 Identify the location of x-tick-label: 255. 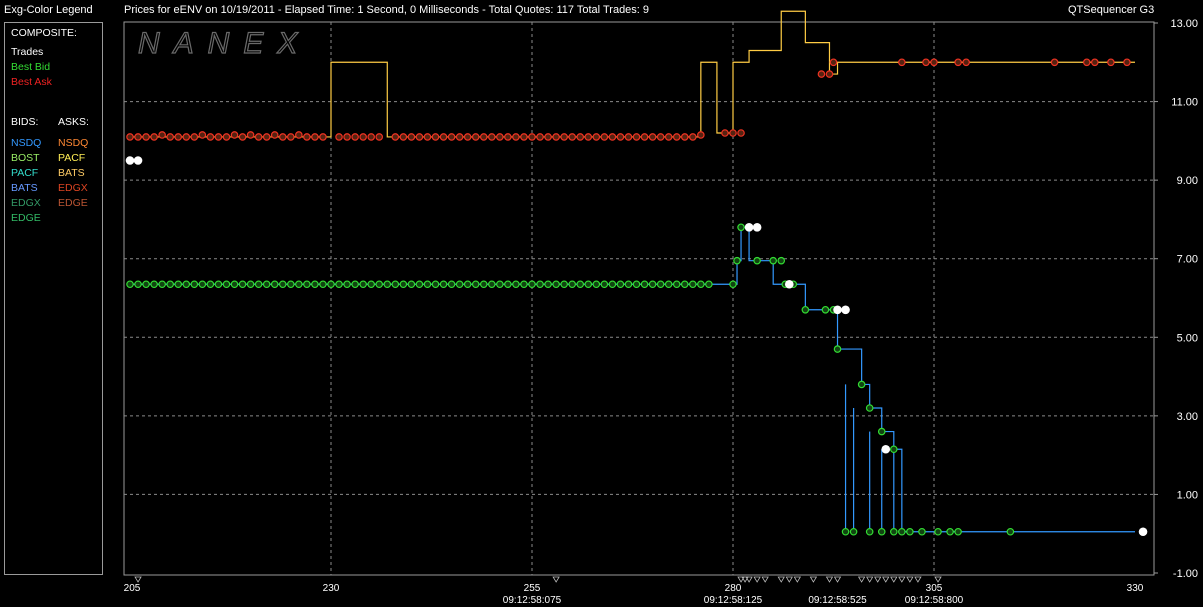
(532, 588).